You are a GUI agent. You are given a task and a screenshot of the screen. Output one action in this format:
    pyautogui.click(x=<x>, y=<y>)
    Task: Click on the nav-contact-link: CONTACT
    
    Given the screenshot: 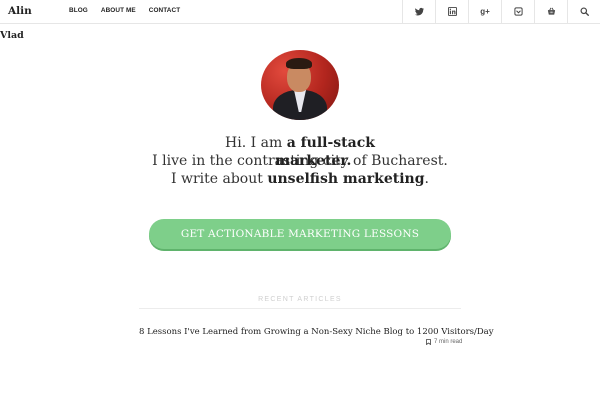 What is the action you would take?
    pyautogui.click(x=164, y=10)
    